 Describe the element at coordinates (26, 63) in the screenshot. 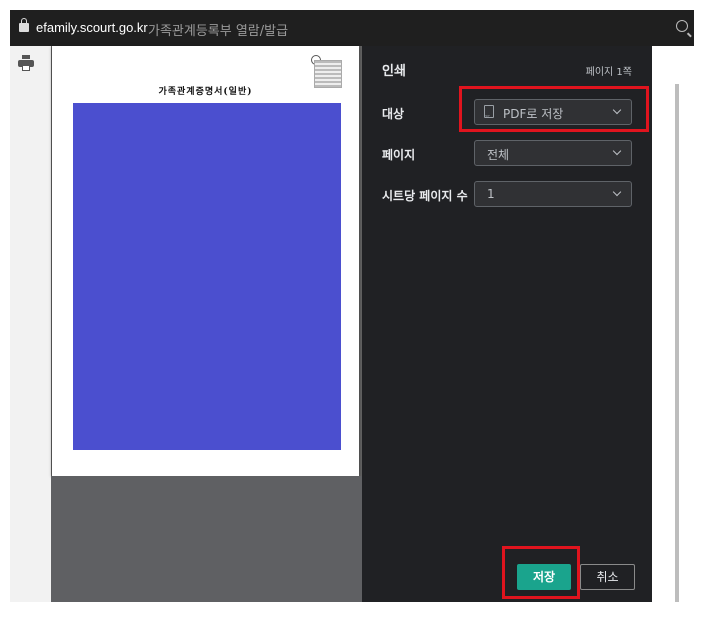

I see `printer-icon` at that location.